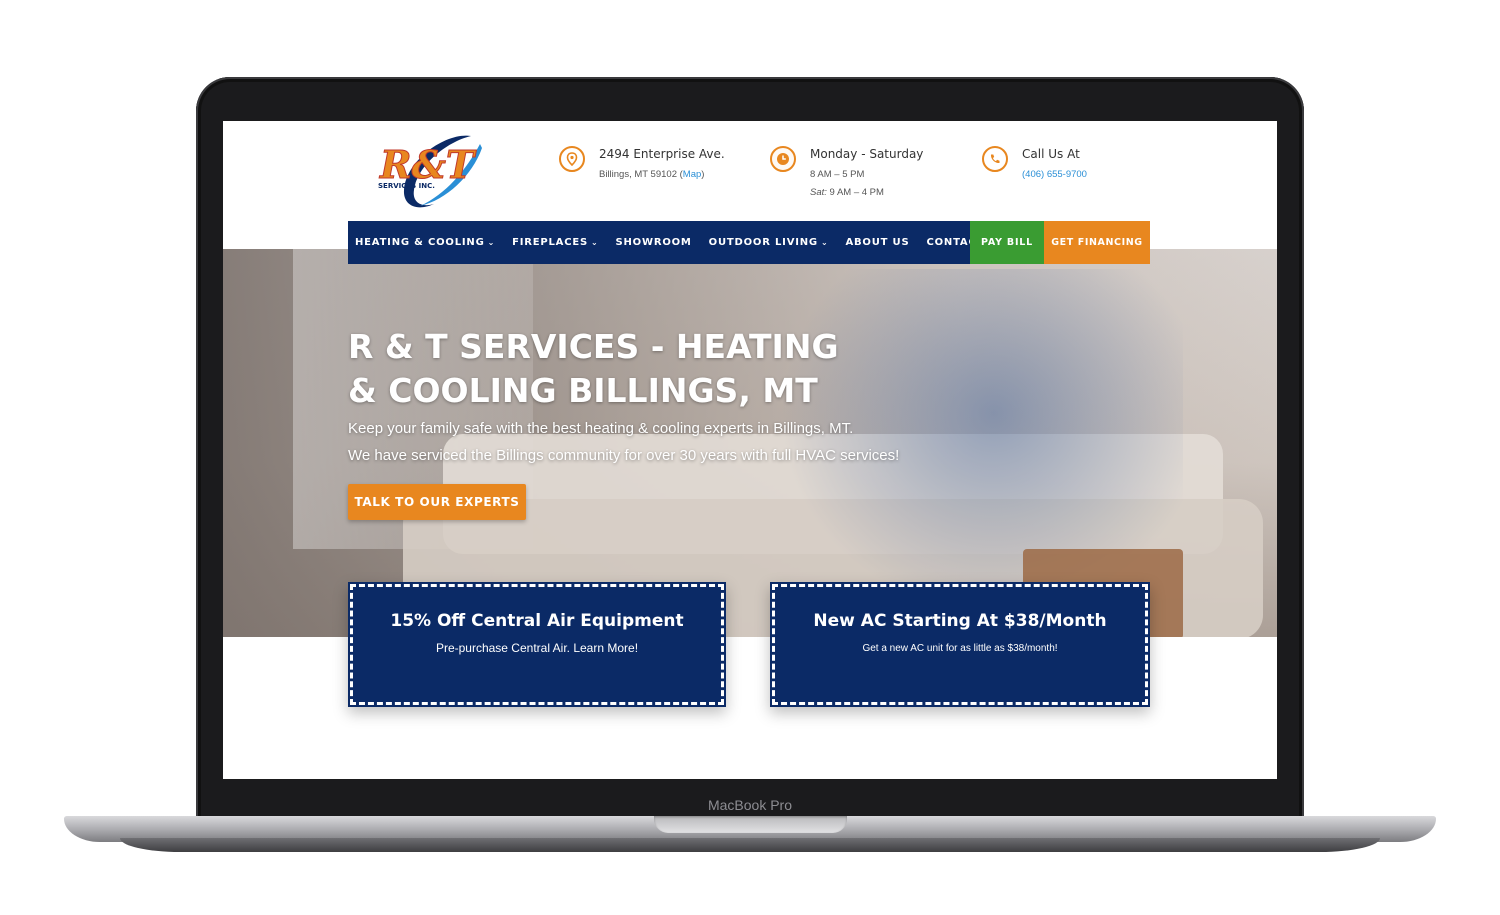 The height and width of the screenshot is (915, 1500). I want to click on map-link: Map, so click(692, 174).